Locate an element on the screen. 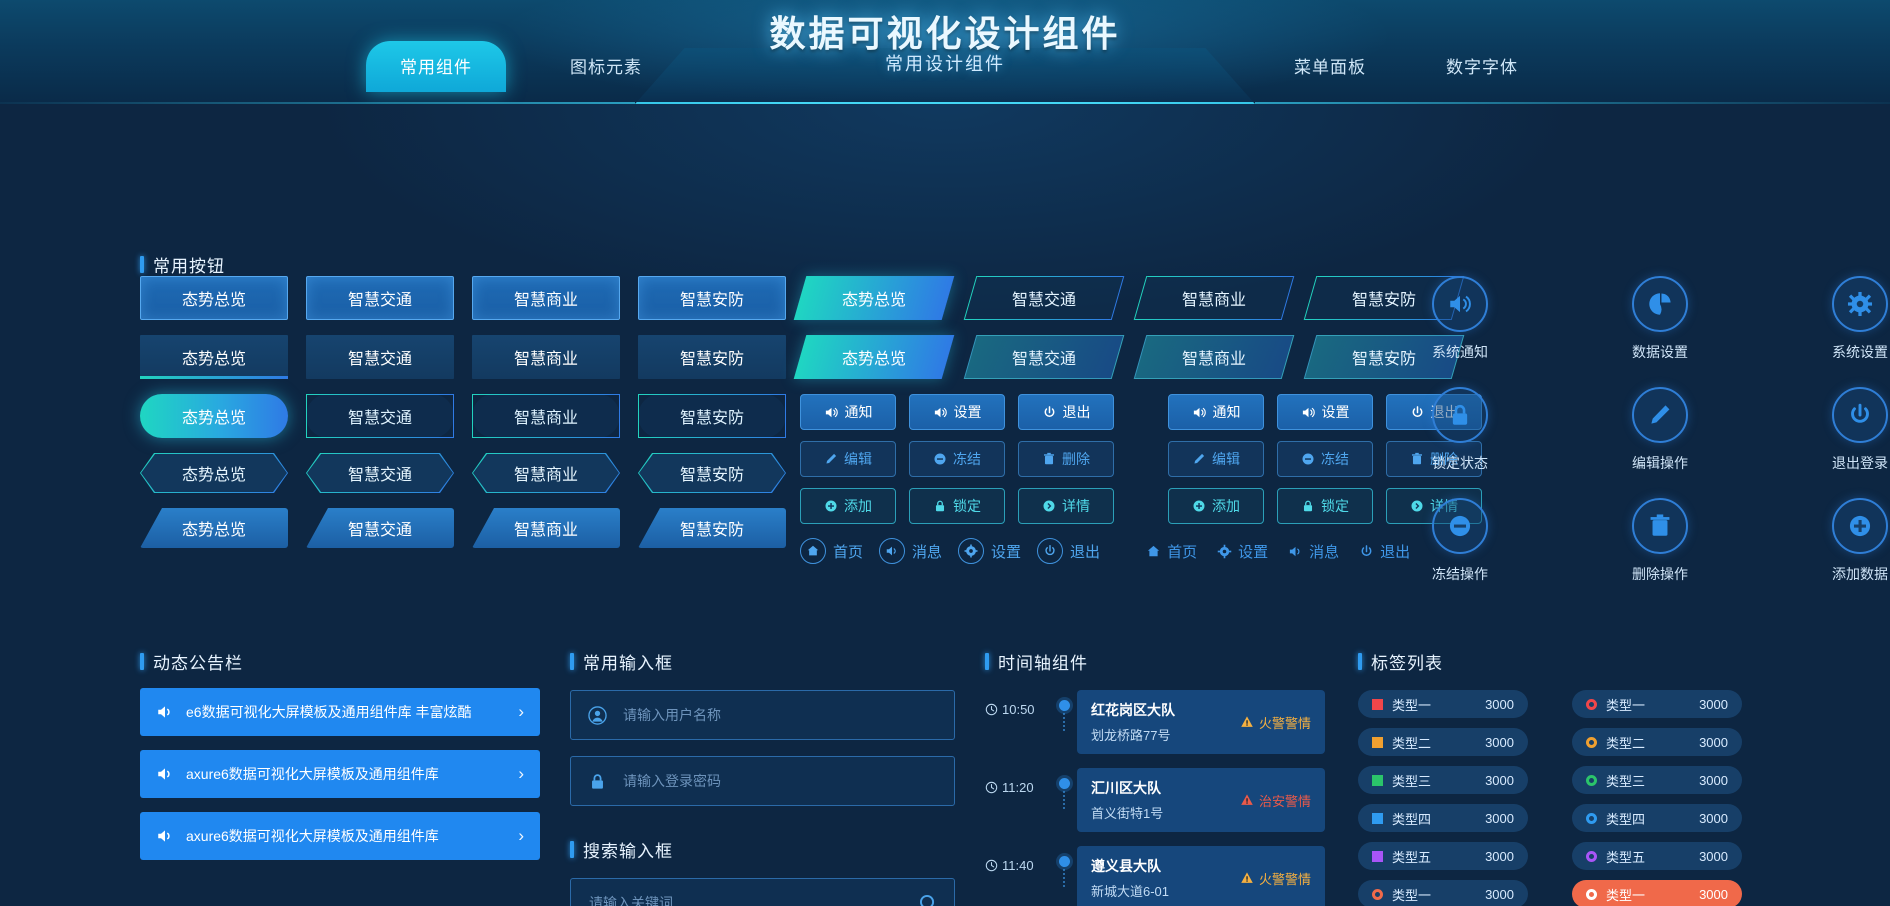  tab-common-components: 常用组件 is located at coordinates (436, 66).